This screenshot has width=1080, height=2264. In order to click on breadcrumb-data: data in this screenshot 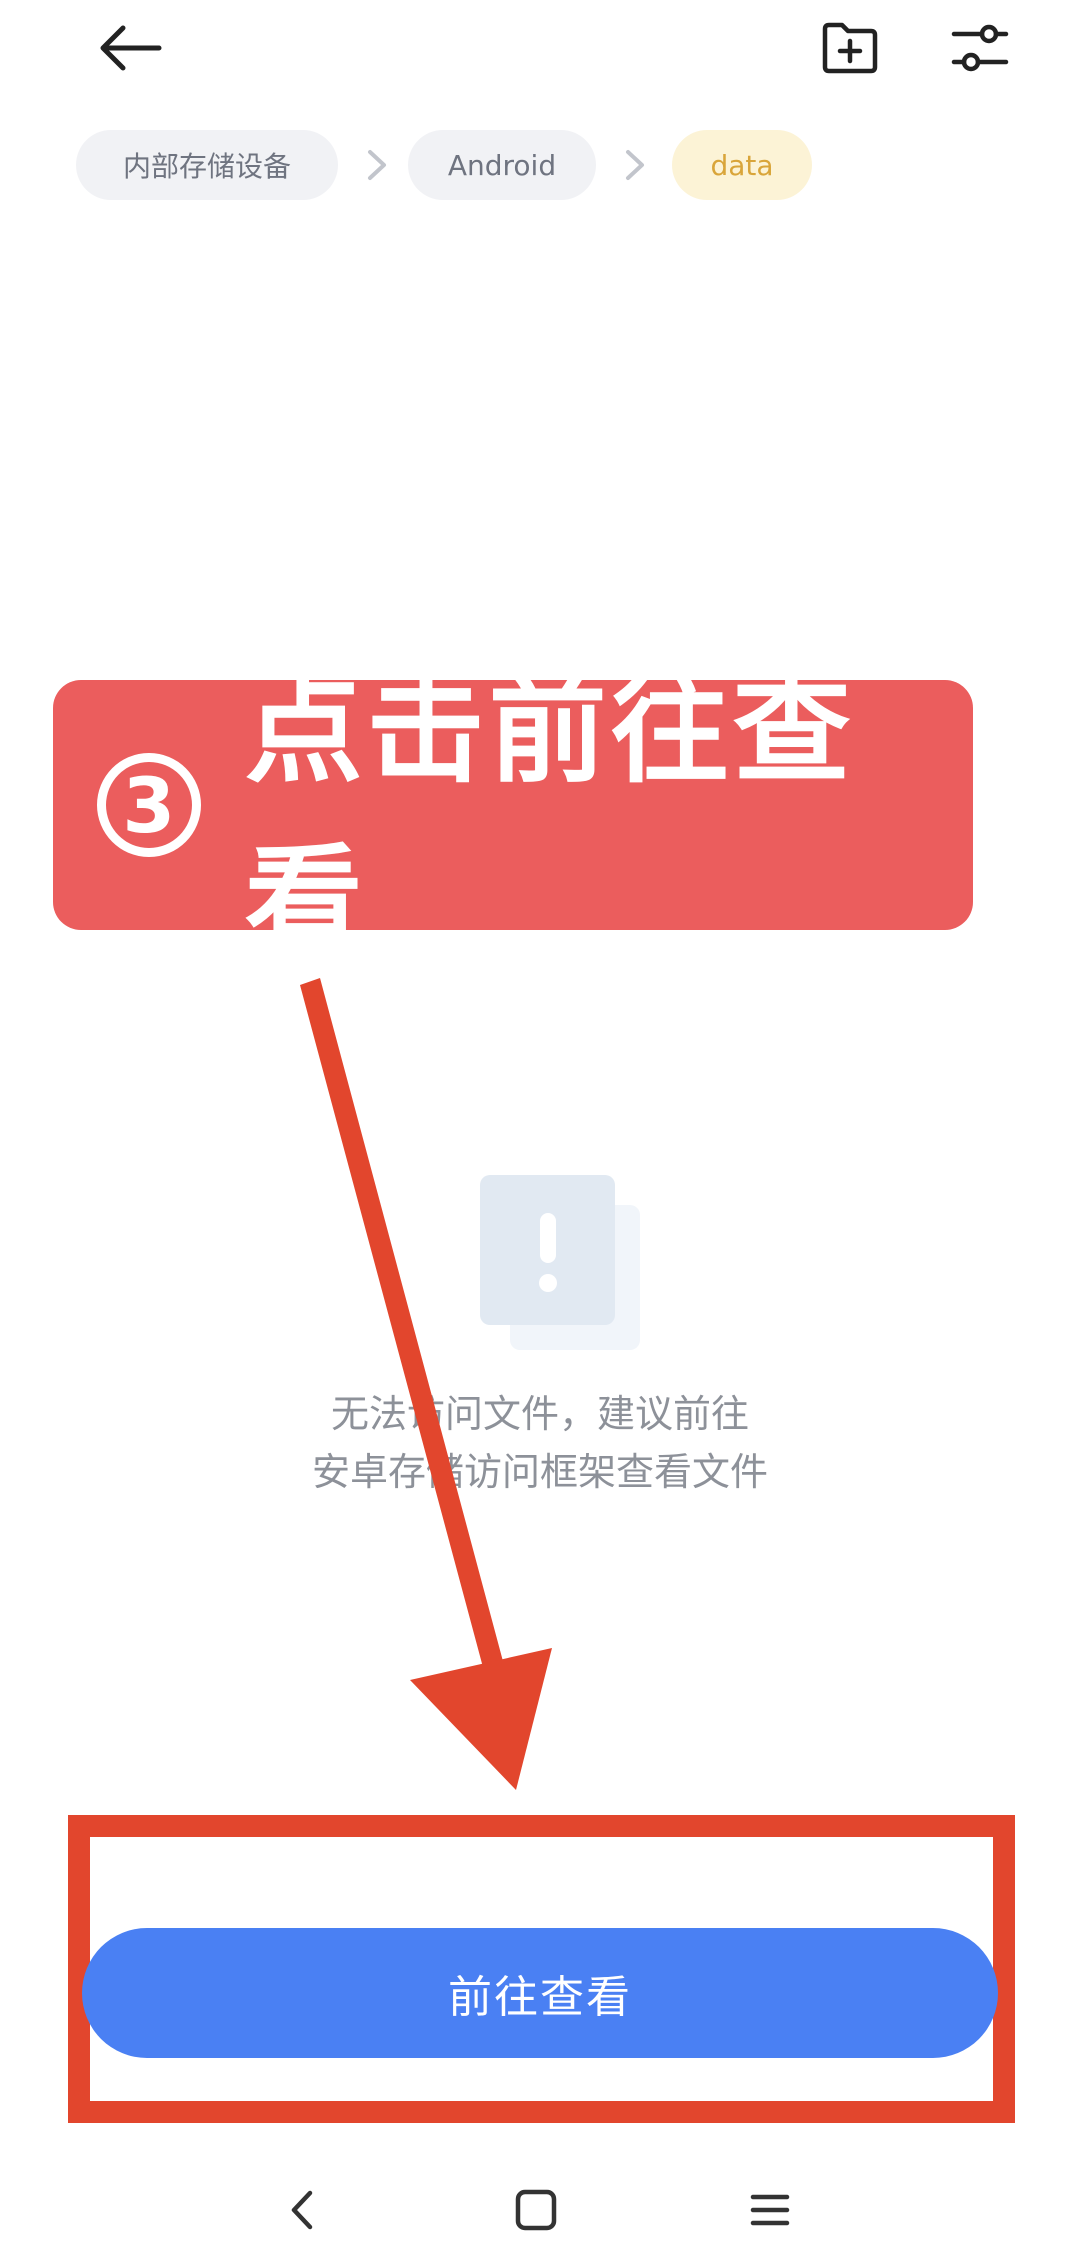, I will do `click(742, 165)`.